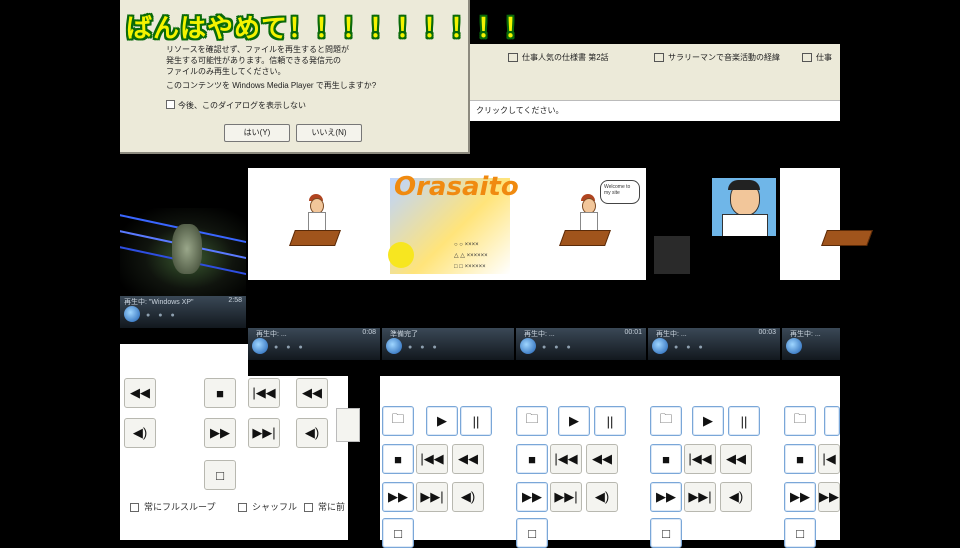 Image resolution: width=960 pixels, height=548 pixels. What do you see at coordinates (329, 29) in the screenshot?
I see `overlay-caption: ばんはやめて！！！！！！！！！` at bounding box center [329, 29].